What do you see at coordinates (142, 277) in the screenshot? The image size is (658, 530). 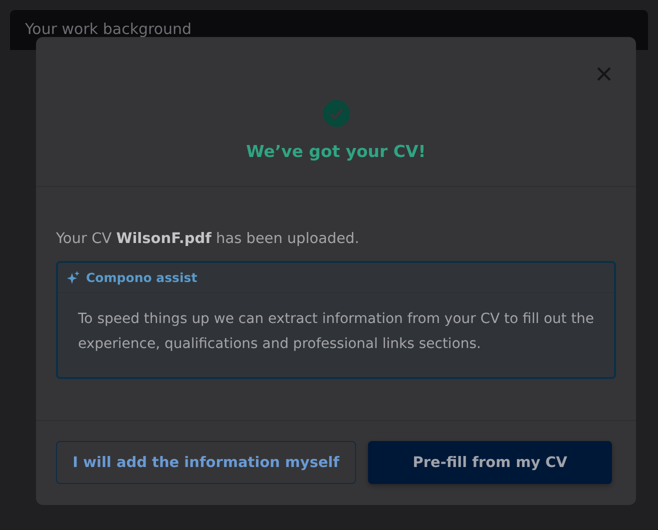 I see `assist-label: Compono assist` at bounding box center [142, 277].